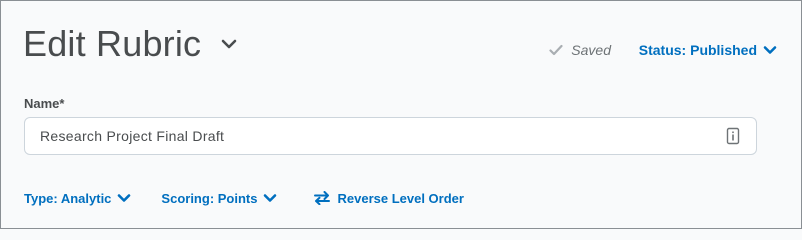 This screenshot has width=802, height=240. Describe the element at coordinates (390, 136) in the screenshot. I see `name-input` at that location.